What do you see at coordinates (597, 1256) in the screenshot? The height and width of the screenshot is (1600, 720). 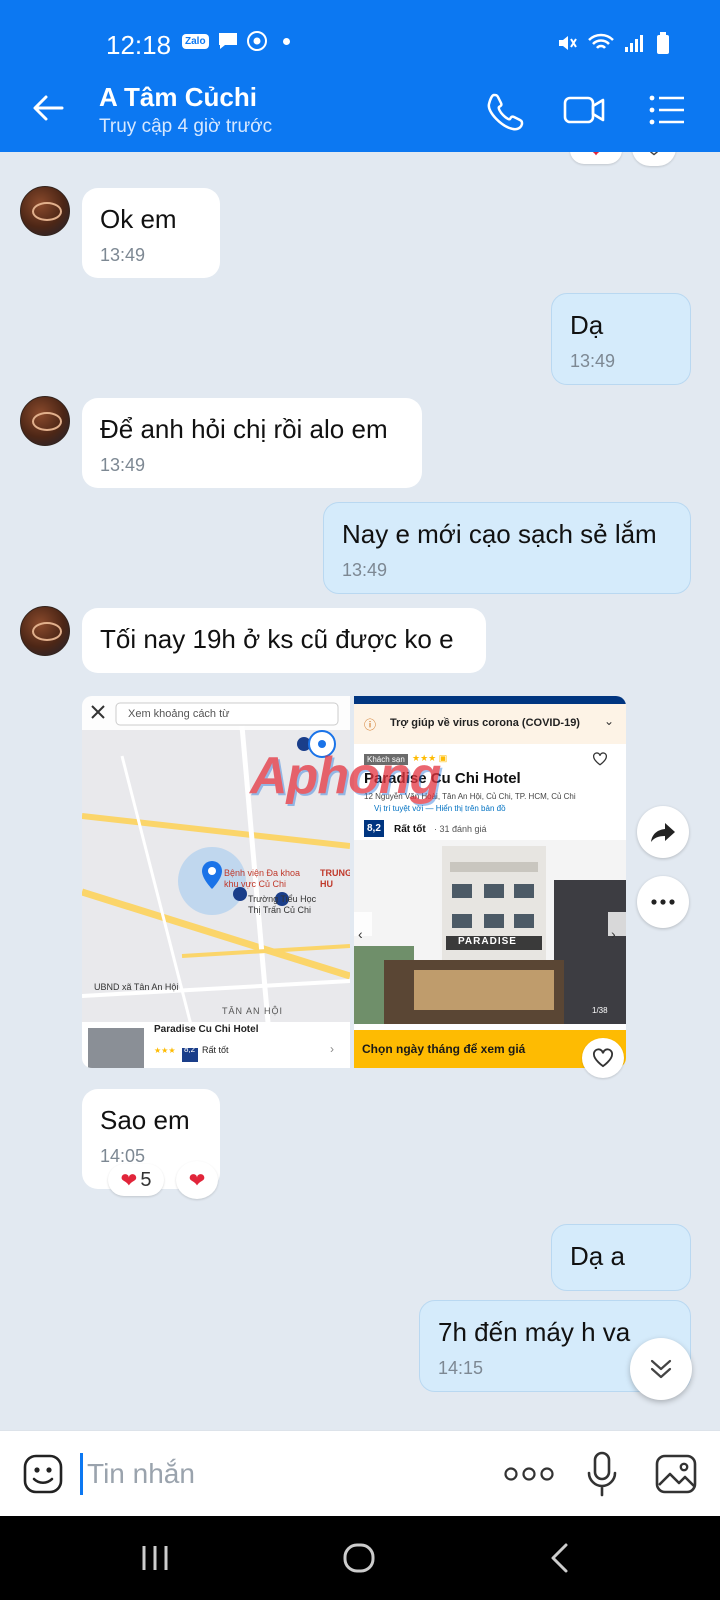 I see `message-text: Dạ a` at bounding box center [597, 1256].